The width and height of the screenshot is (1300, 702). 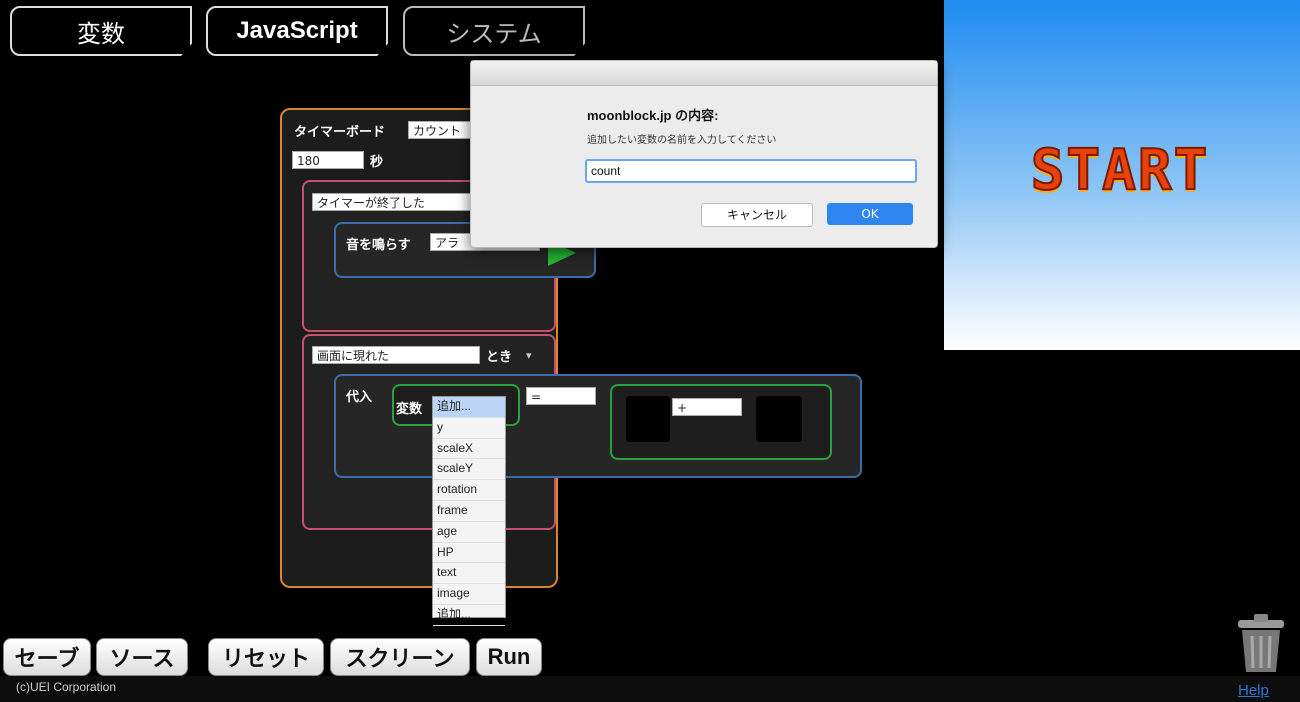 I want to click on run-button: Run, so click(x=509, y=657).